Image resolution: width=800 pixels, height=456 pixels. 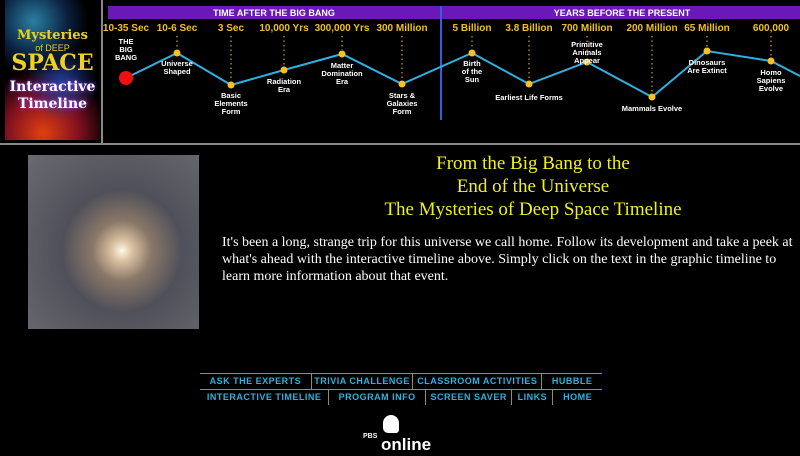 I want to click on online-label: online, so click(x=406, y=444).